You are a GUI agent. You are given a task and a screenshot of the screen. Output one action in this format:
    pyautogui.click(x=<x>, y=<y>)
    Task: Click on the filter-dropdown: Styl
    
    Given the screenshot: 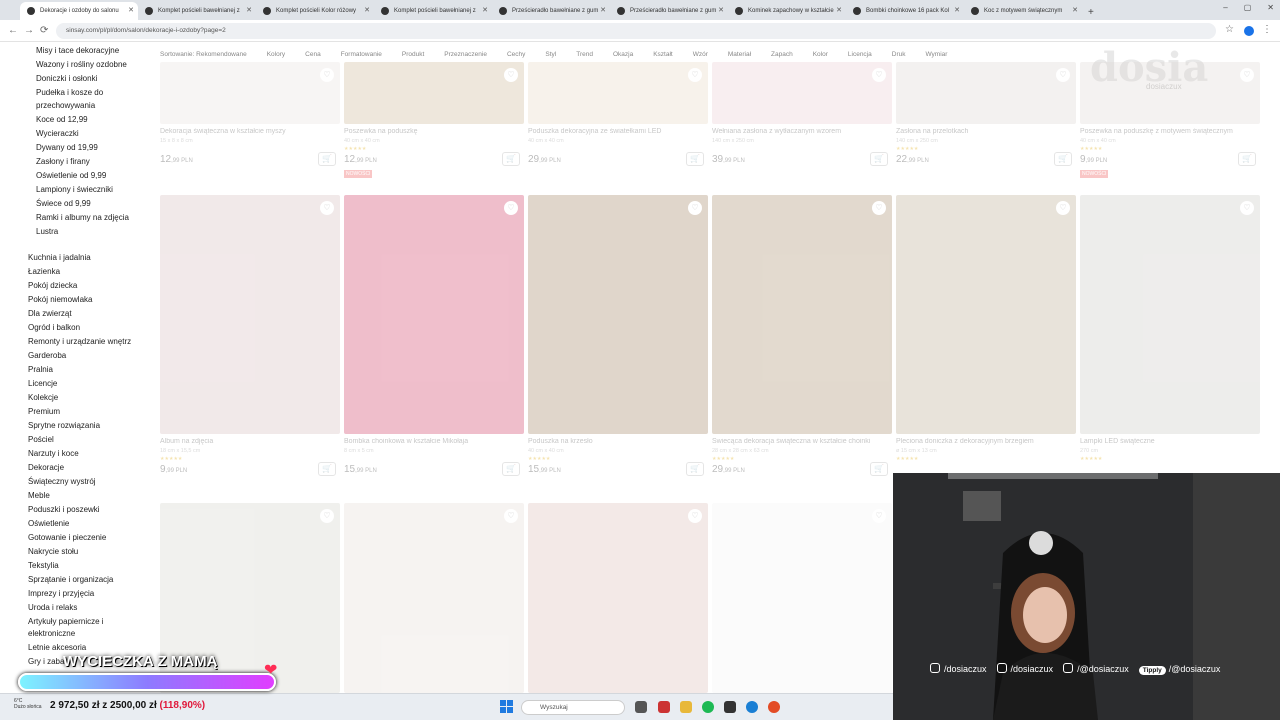 What is the action you would take?
    pyautogui.click(x=550, y=54)
    